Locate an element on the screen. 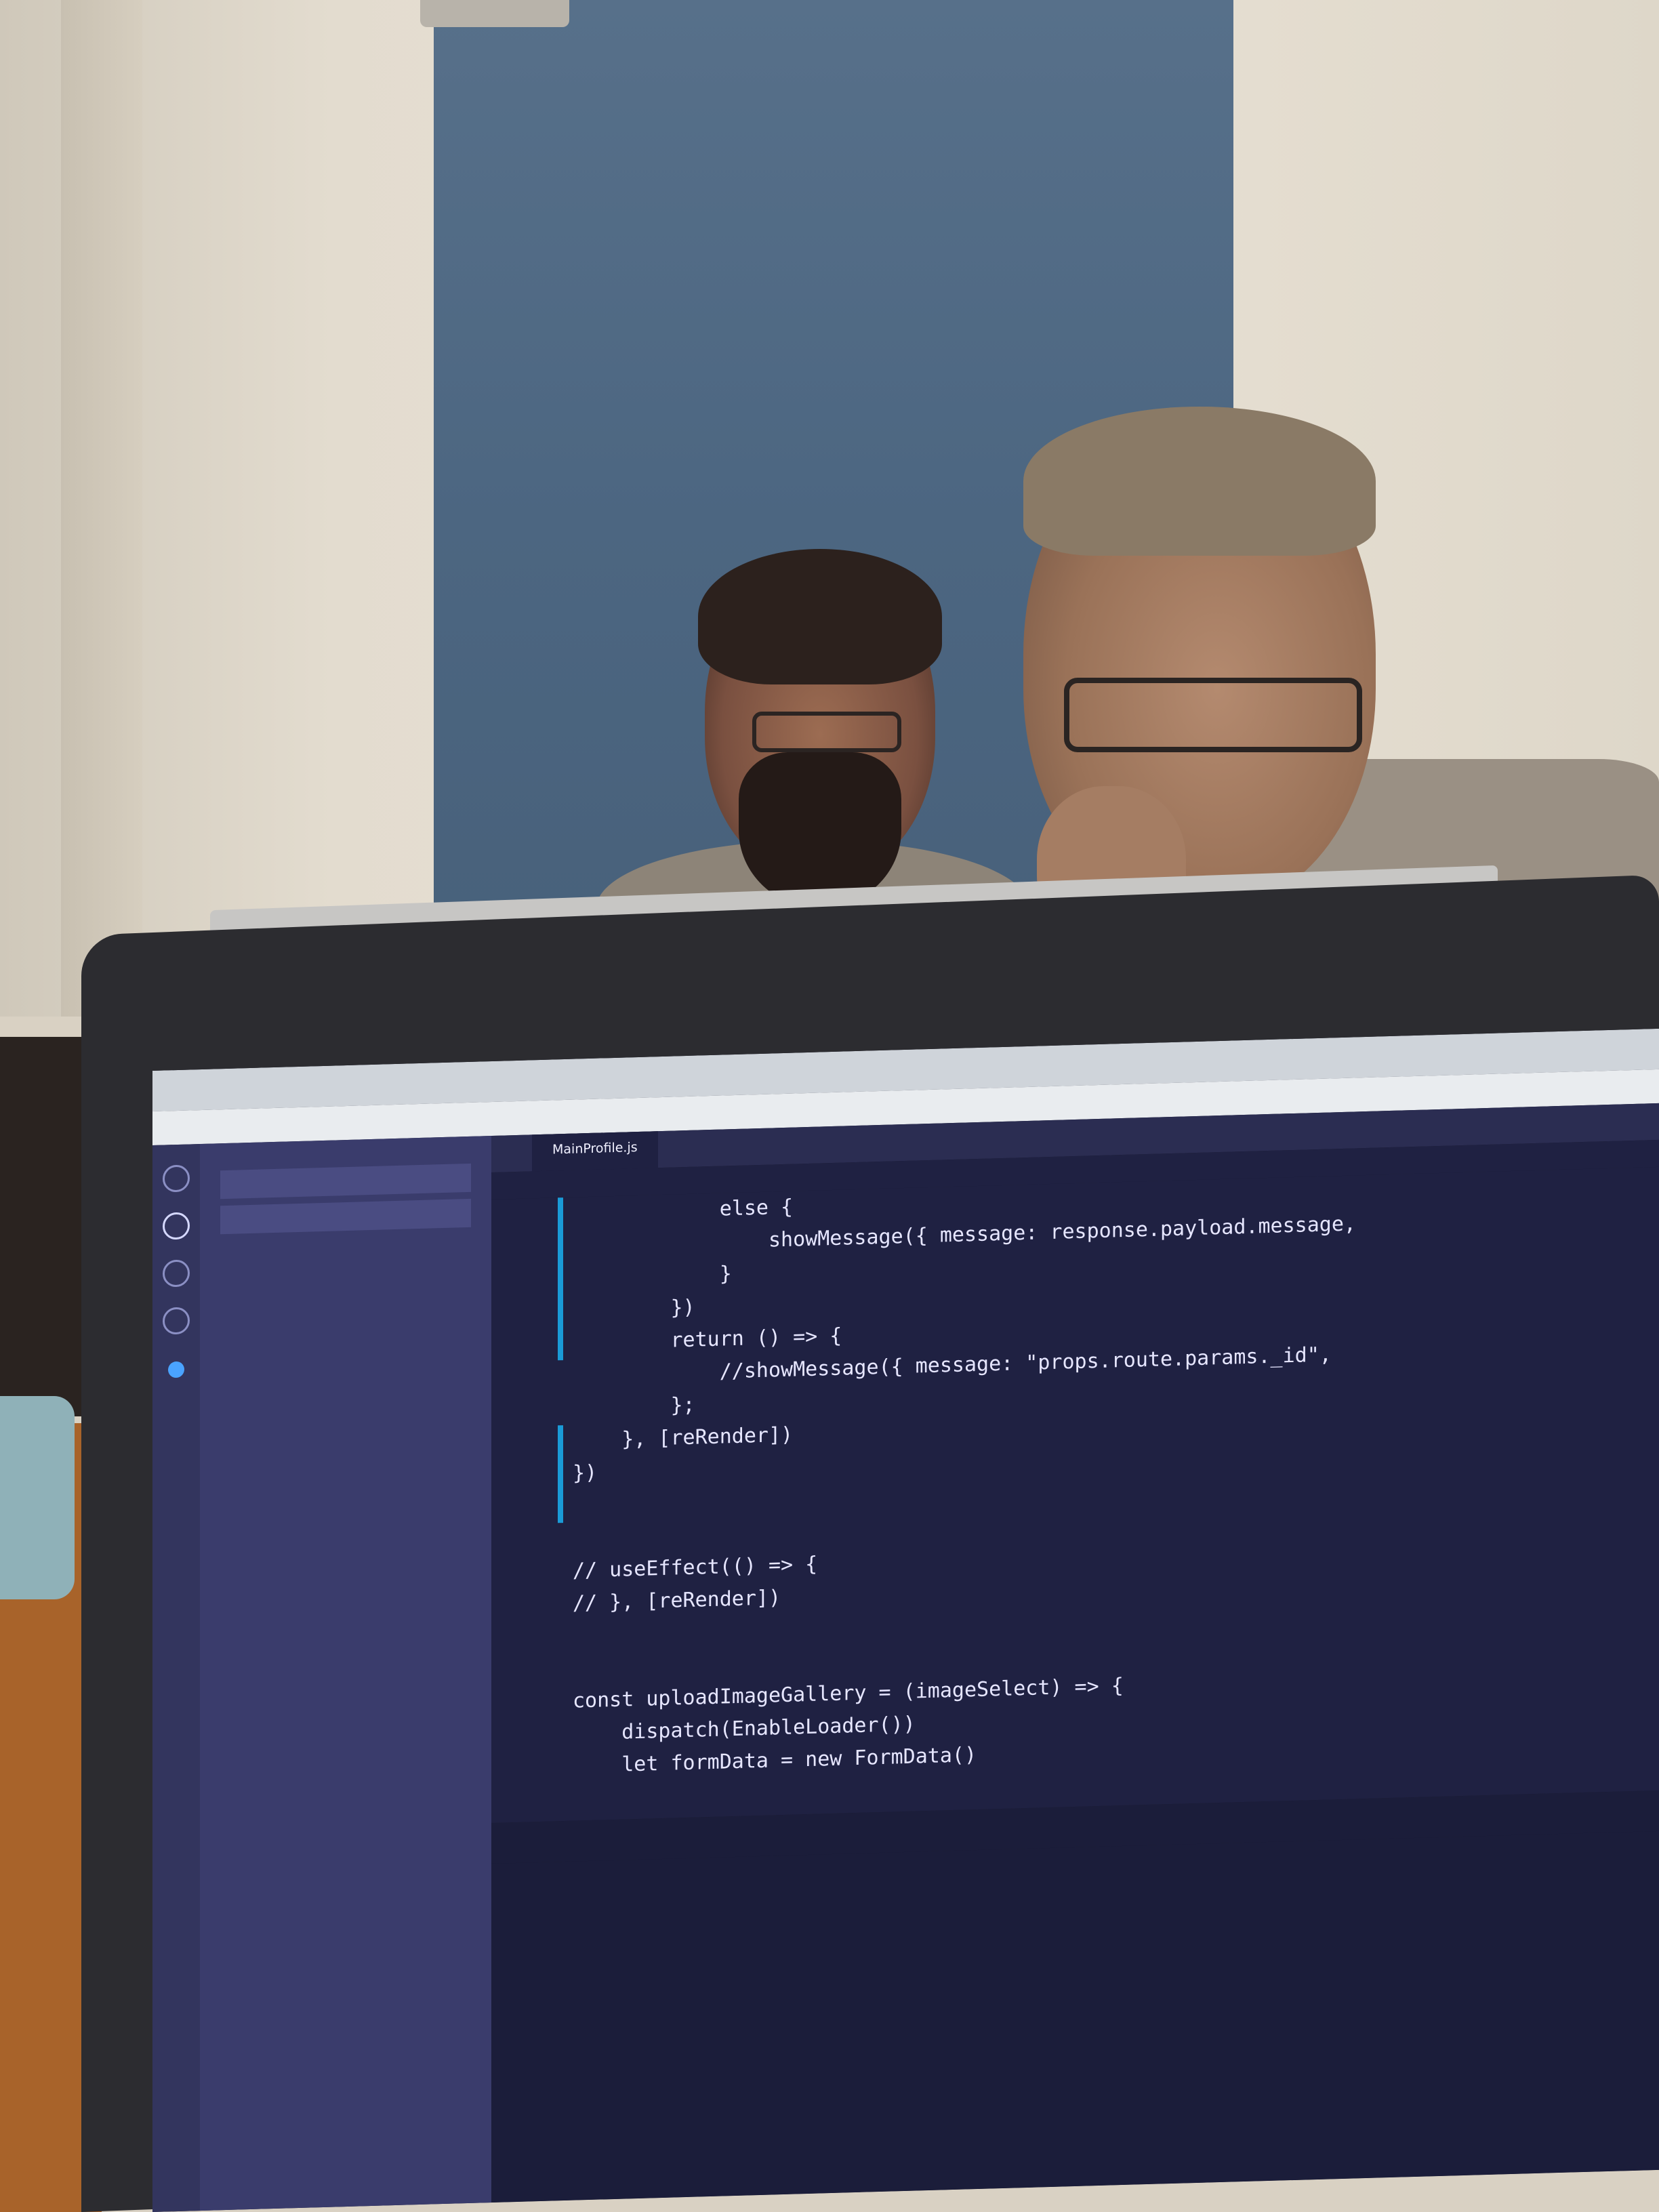  search-input is located at coordinates (345, 1181).